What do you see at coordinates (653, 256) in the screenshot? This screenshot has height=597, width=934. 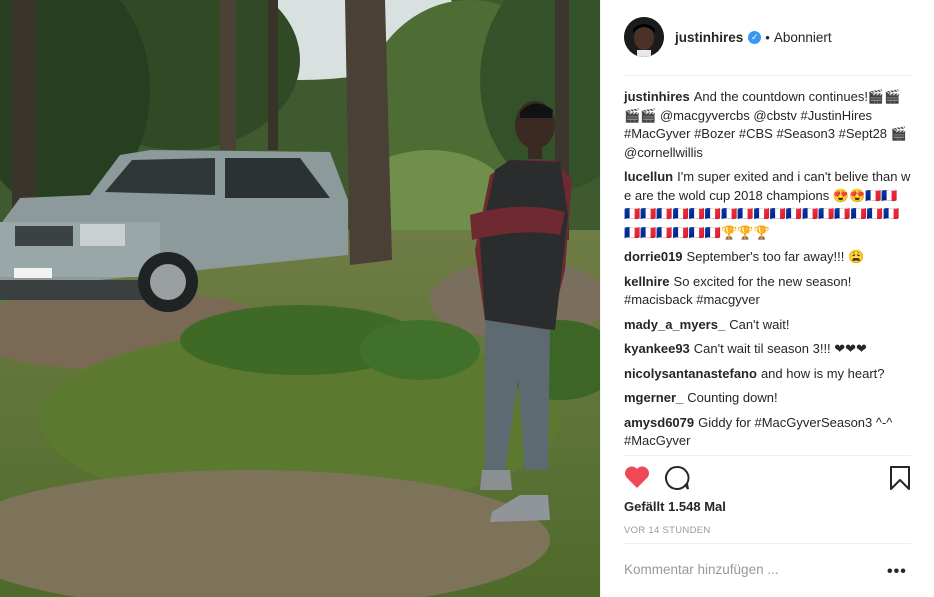 I see `comment-username: dorrie019` at bounding box center [653, 256].